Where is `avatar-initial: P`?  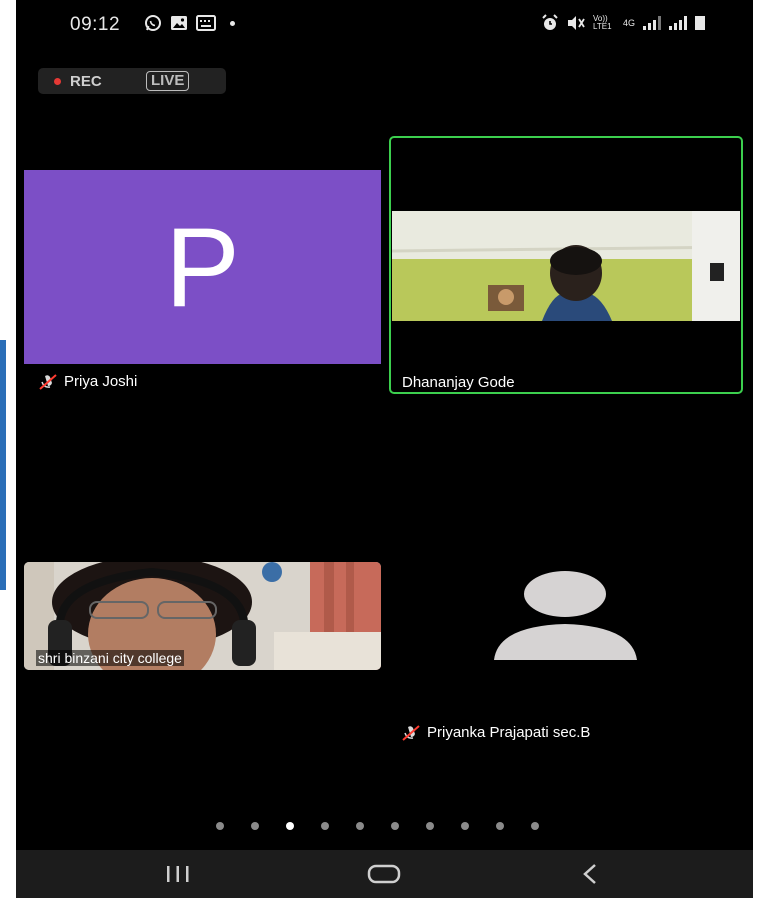
avatar-initial: P is located at coordinates (202, 267).